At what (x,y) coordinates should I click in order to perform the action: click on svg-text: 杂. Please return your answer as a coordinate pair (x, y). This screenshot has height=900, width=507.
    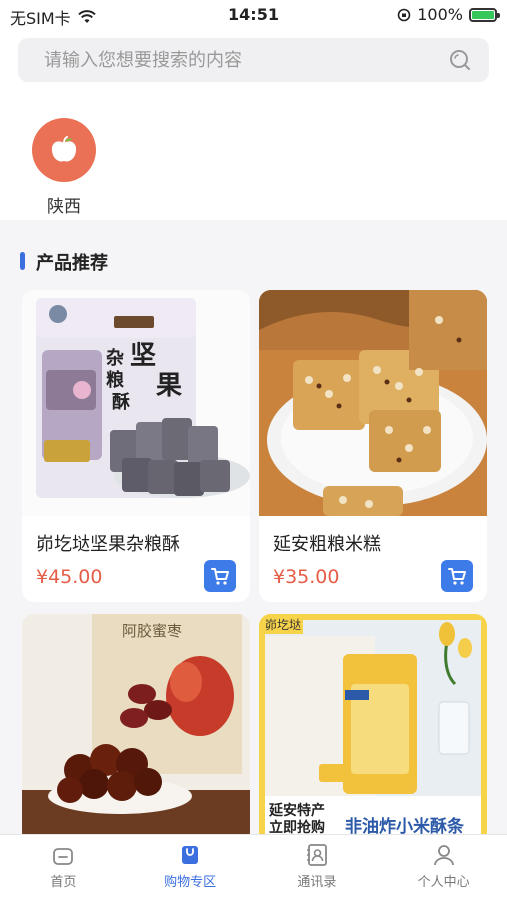
    Looking at the image, I should click on (115, 358).